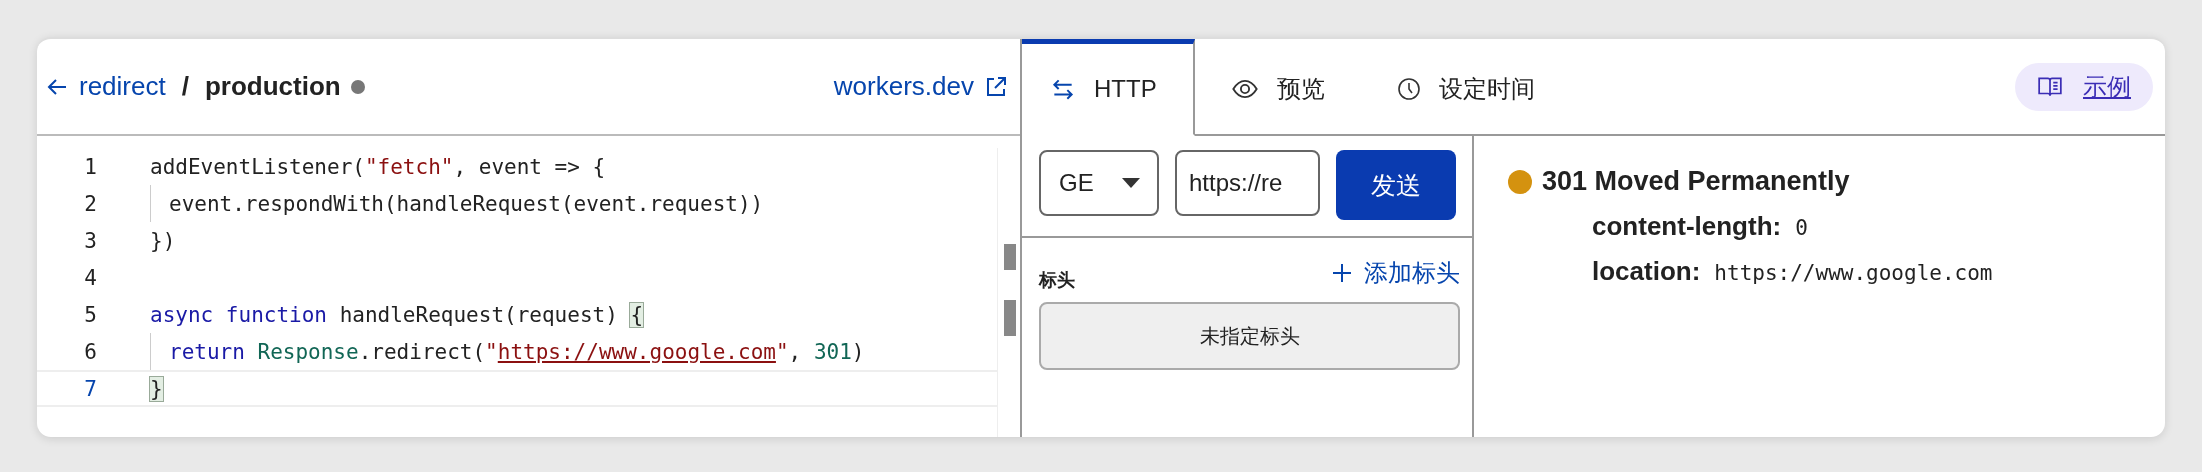 The height and width of the screenshot is (472, 2202). Describe the element at coordinates (903, 86) in the screenshot. I see `workers-link: workers.dev` at that location.